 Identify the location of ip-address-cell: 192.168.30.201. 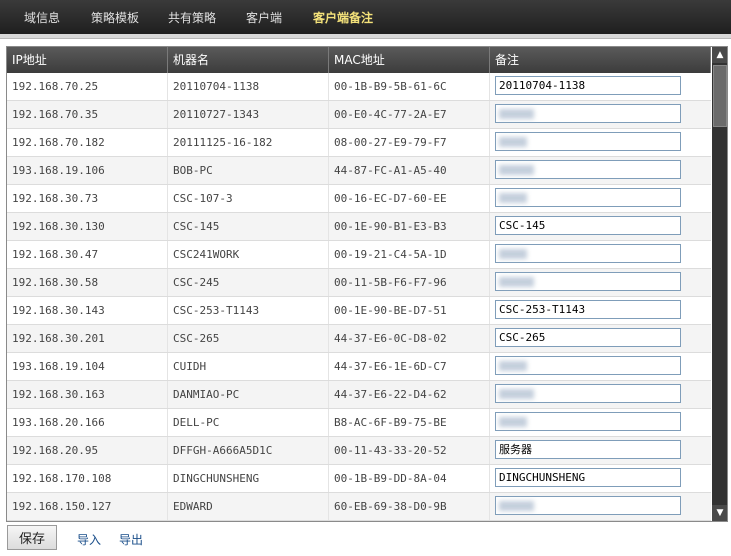
(87, 338).